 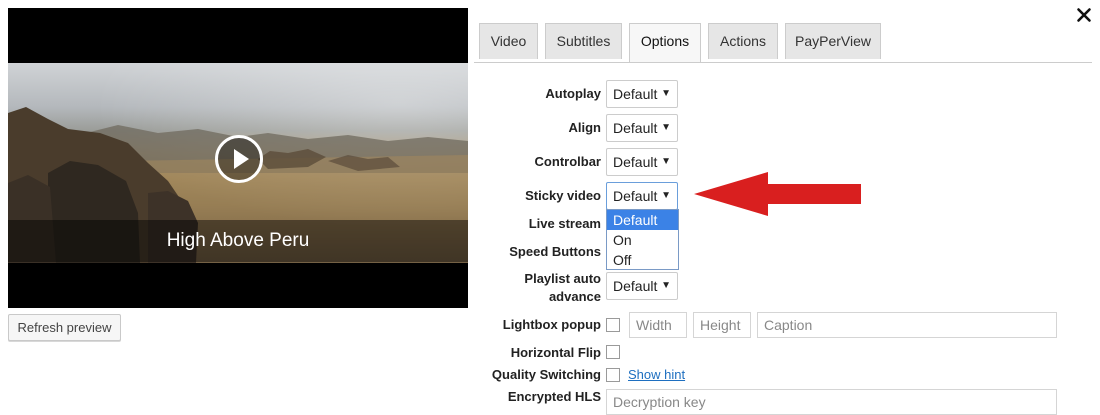 I want to click on decryption-key-input, so click(x=831, y=402).